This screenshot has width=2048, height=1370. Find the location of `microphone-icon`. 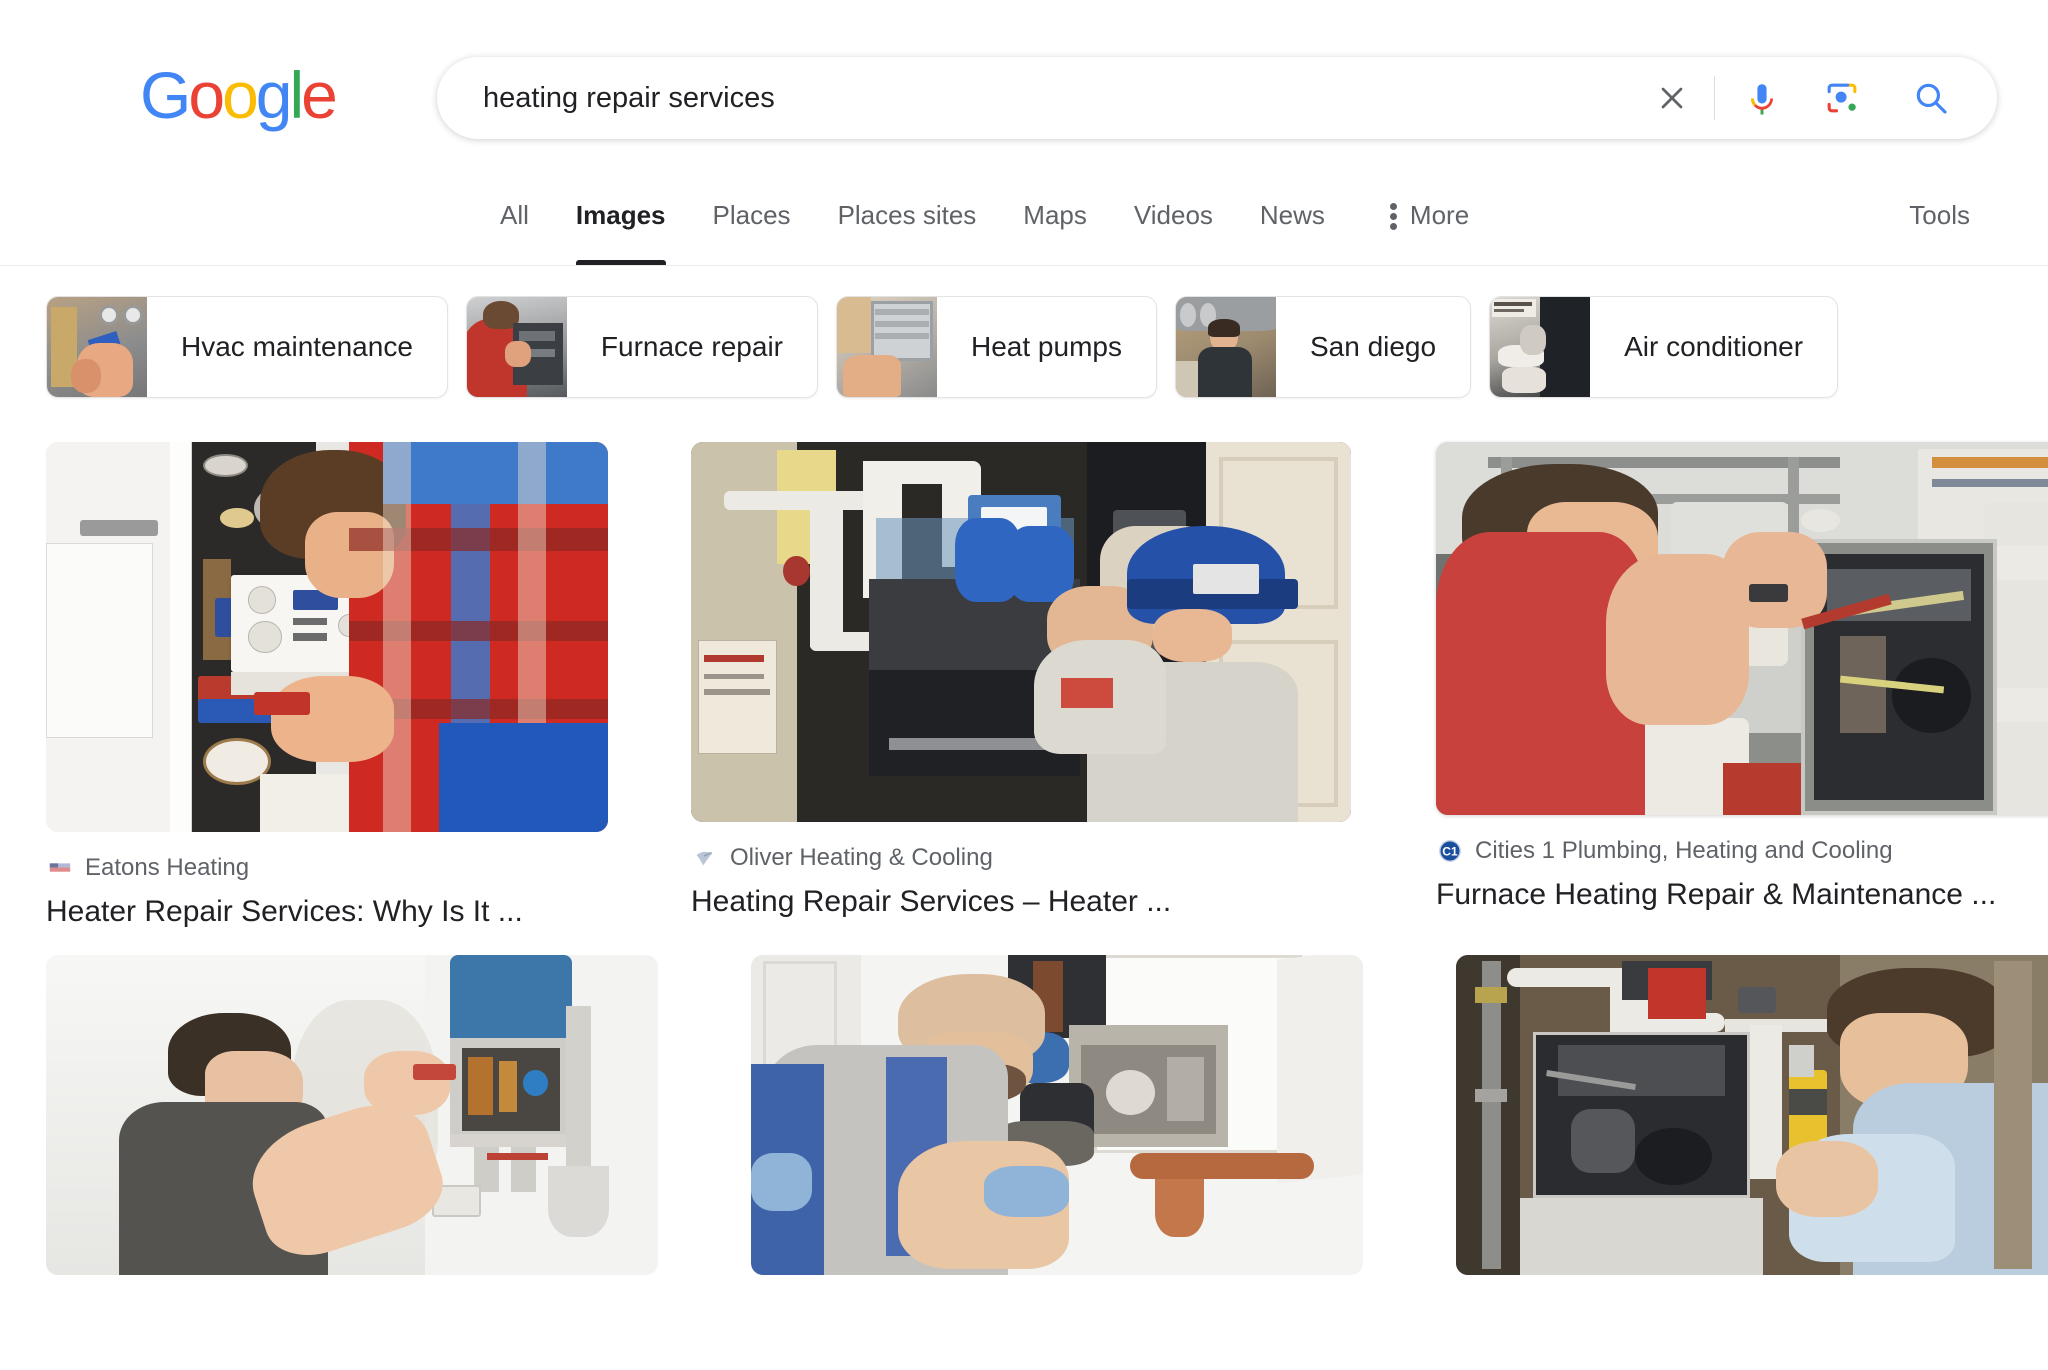

microphone-icon is located at coordinates (1762, 98).